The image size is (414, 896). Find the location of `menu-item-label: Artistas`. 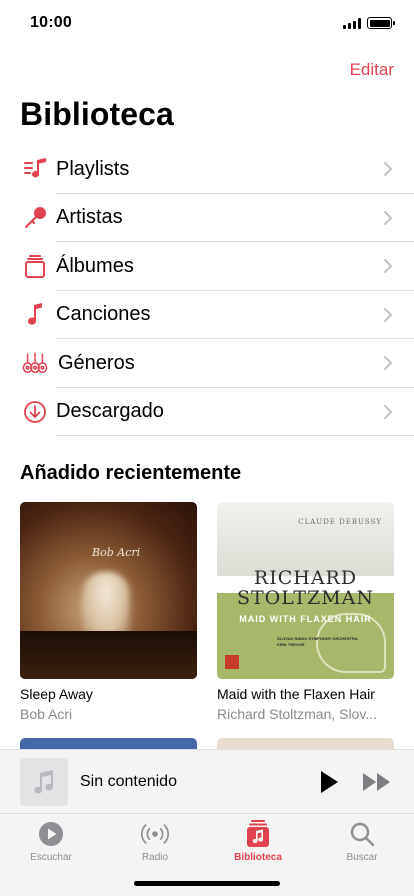

menu-item-label: Artistas is located at coordinates (89, 217).